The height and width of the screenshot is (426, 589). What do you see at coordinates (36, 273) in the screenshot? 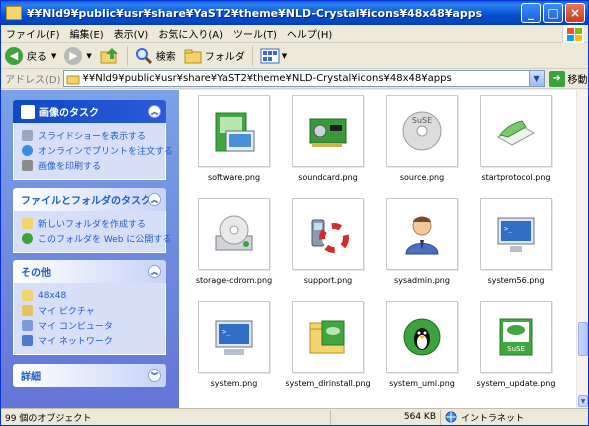
I see `other-places-title: その他` at bounding box center [36, 273].